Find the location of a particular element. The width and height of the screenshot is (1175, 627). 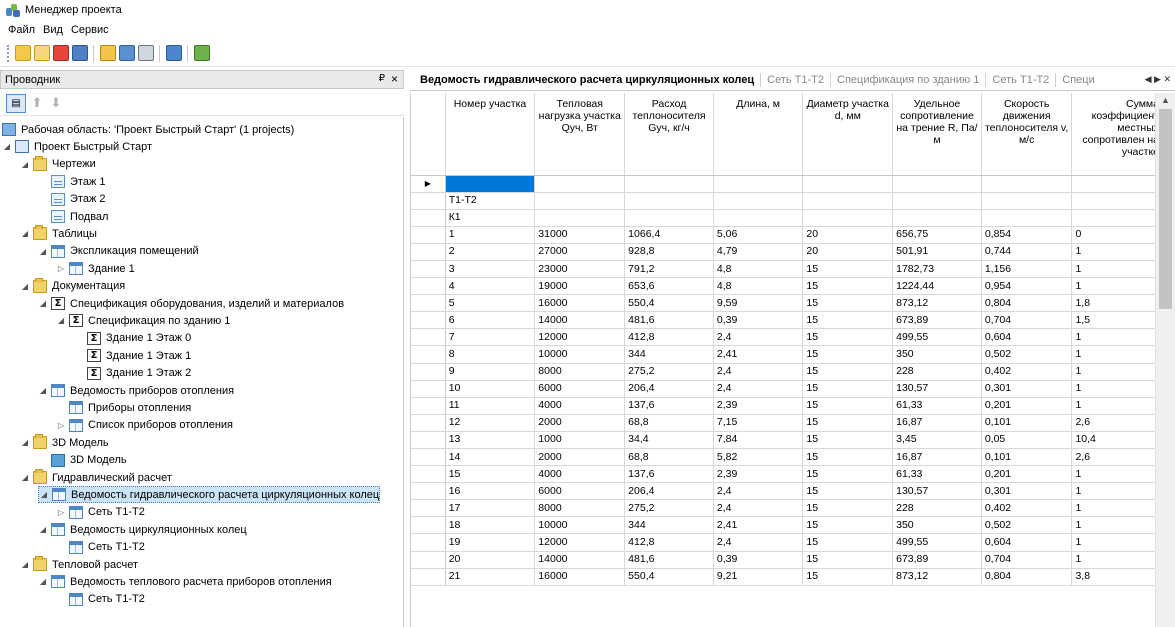

table-cell: 501,91 is located at coordinates (937, 252).